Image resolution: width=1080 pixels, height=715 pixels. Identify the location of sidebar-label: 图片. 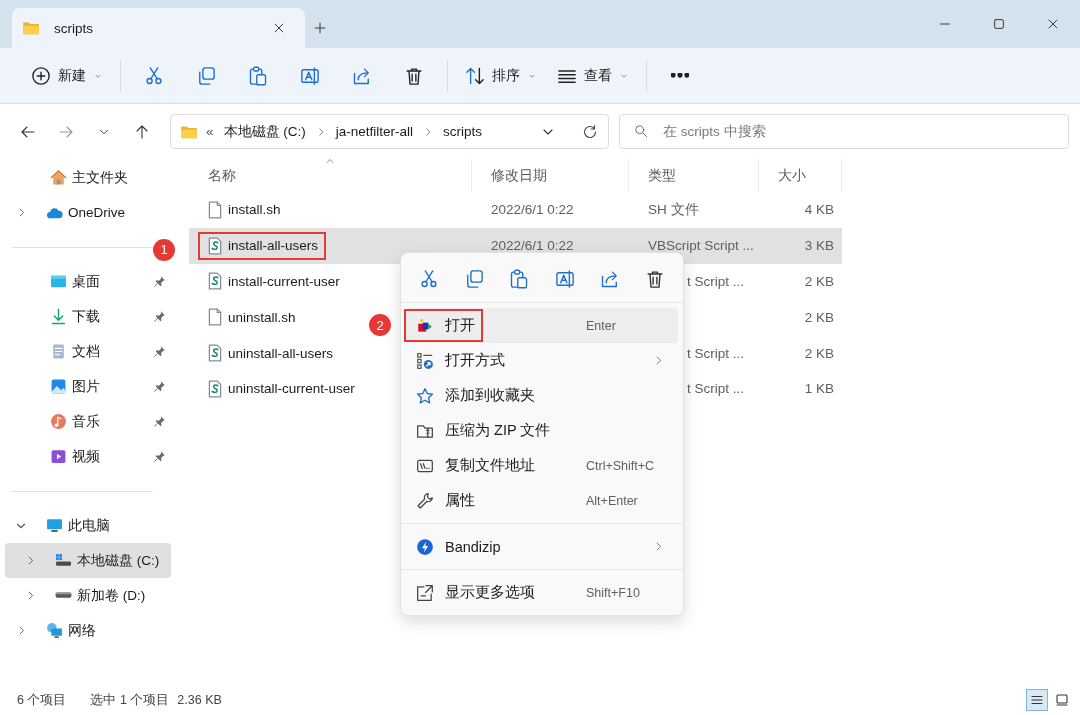
(86, 386).